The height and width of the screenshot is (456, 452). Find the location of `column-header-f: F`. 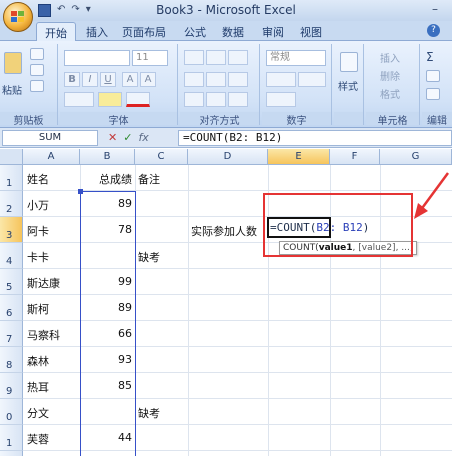

column-header-f: F is located at coordinates (355, 157).